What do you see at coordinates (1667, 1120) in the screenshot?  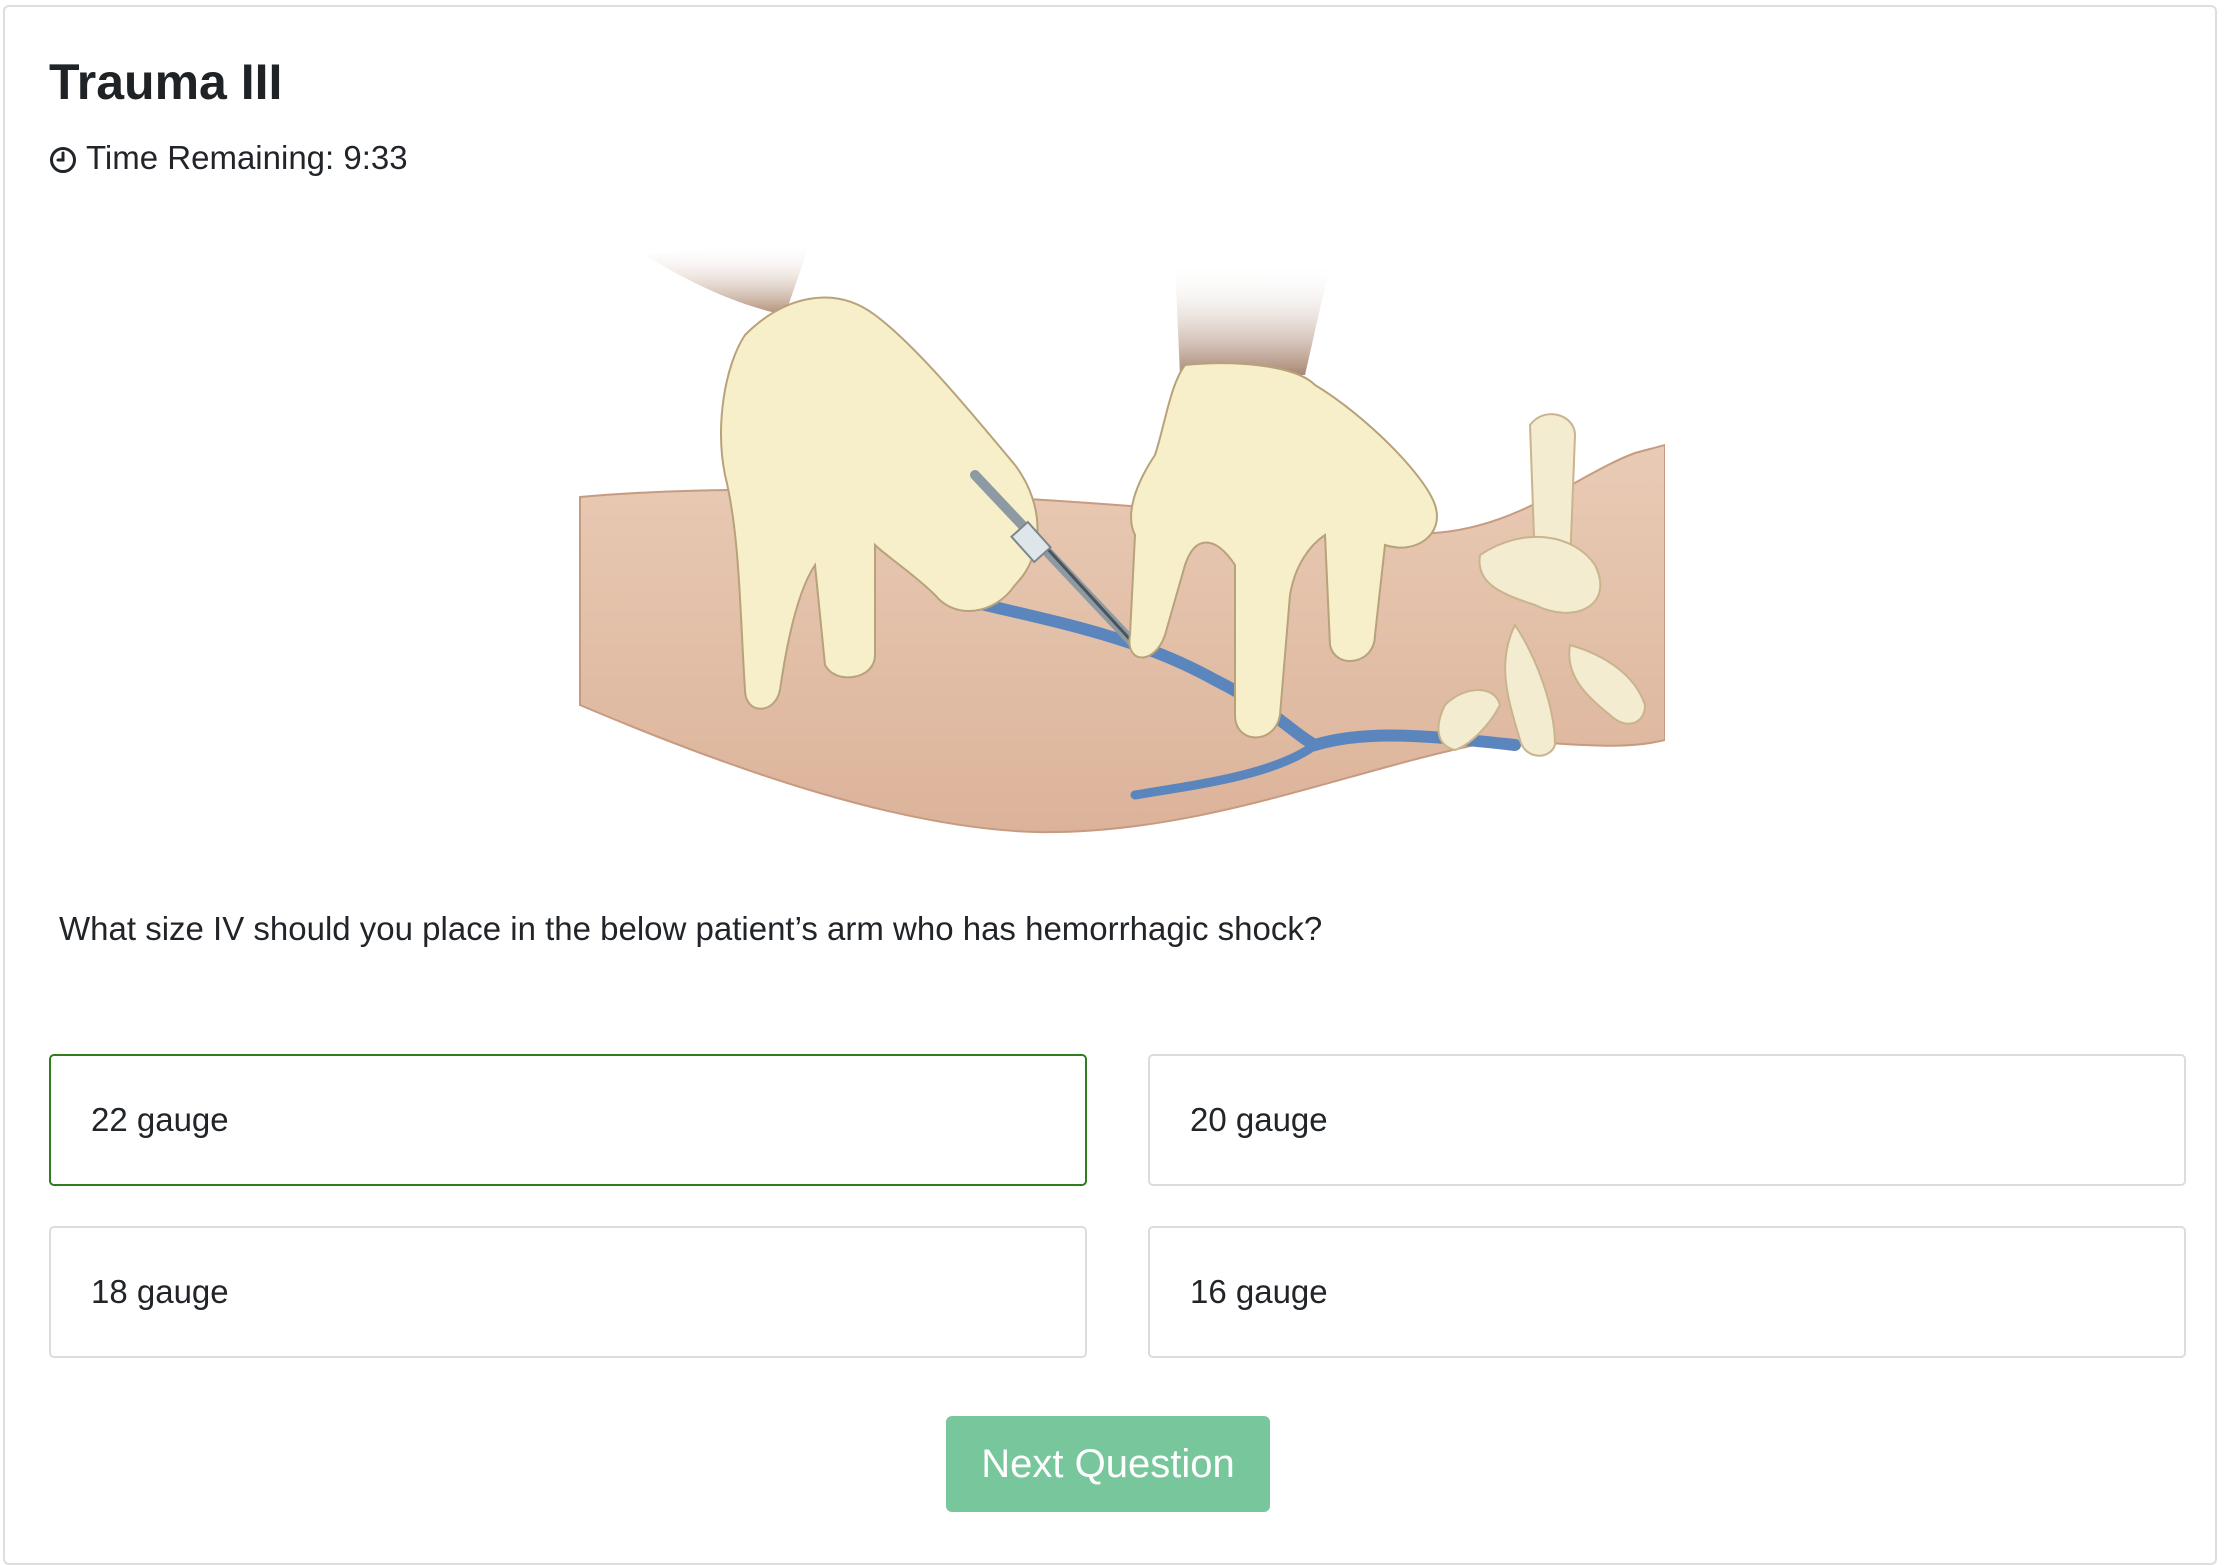 I see `answer-option-20-gauge: 20 gauge` at bounding box center [1667, 1120].